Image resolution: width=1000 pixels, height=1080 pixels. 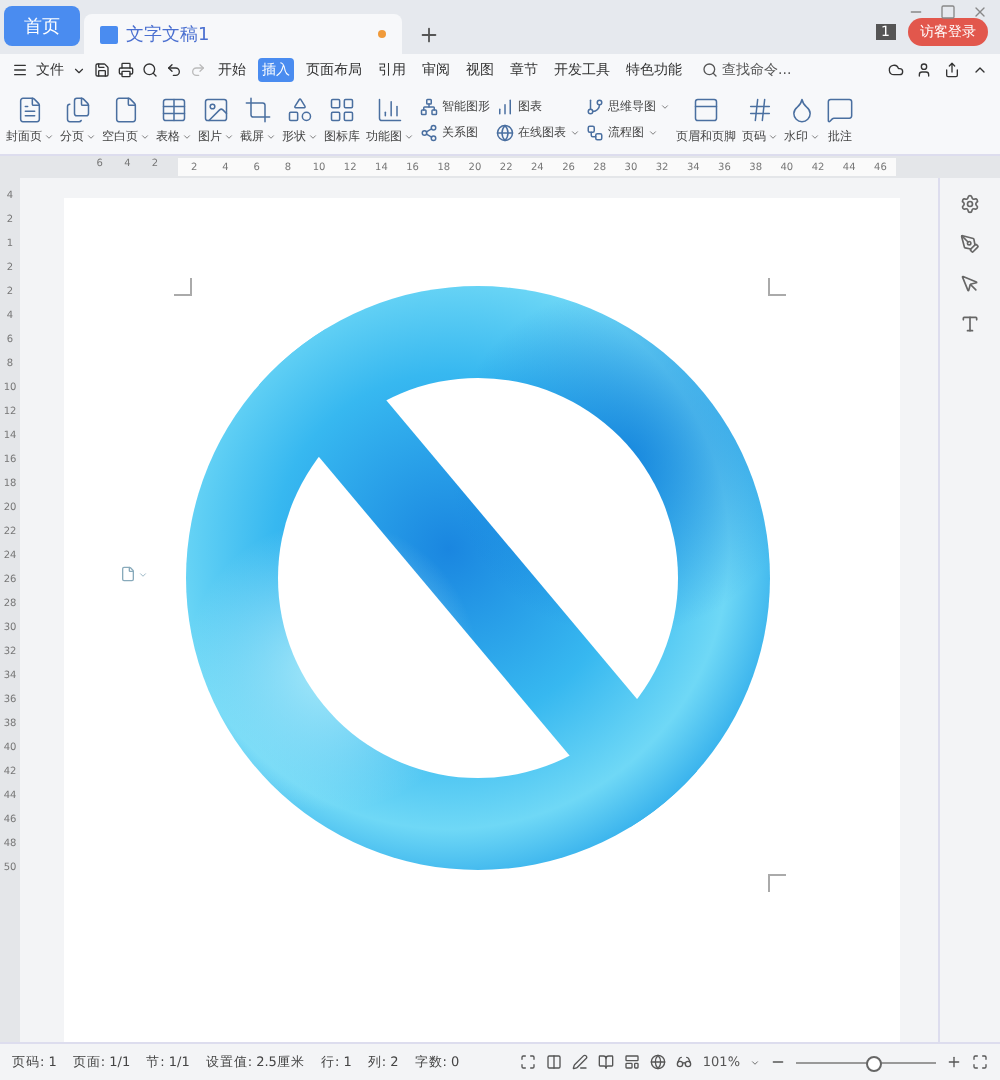 What do you see at coordinates (873, 1063) in the screenshot?
I see `zoom-thumb` at bounding box center [873, 1063].